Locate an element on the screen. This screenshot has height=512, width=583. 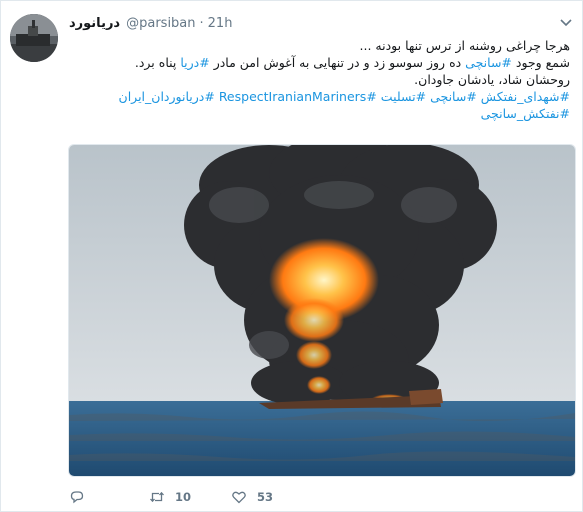
tweet-text-line: #نفتکش_سانچی is located at coordinates (320, 113).